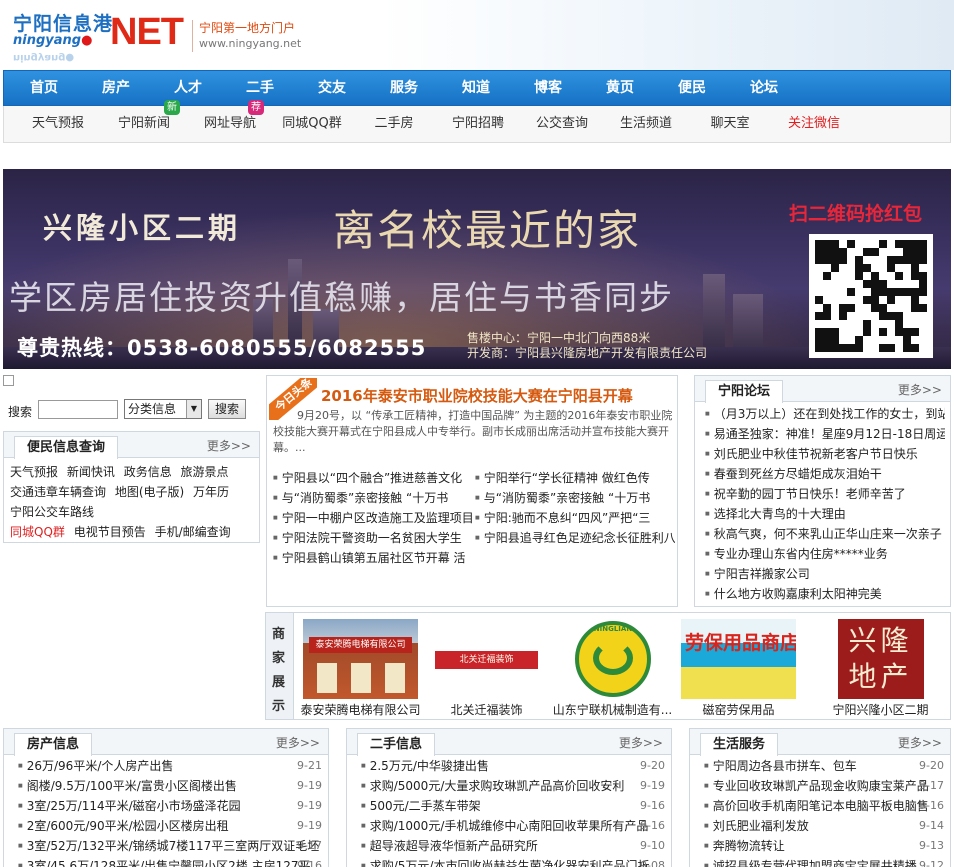 The image size is (954, 867). Describe the element at coordinates (116, 88) in the screenshot. I see `nav-house: 房产` at that location.